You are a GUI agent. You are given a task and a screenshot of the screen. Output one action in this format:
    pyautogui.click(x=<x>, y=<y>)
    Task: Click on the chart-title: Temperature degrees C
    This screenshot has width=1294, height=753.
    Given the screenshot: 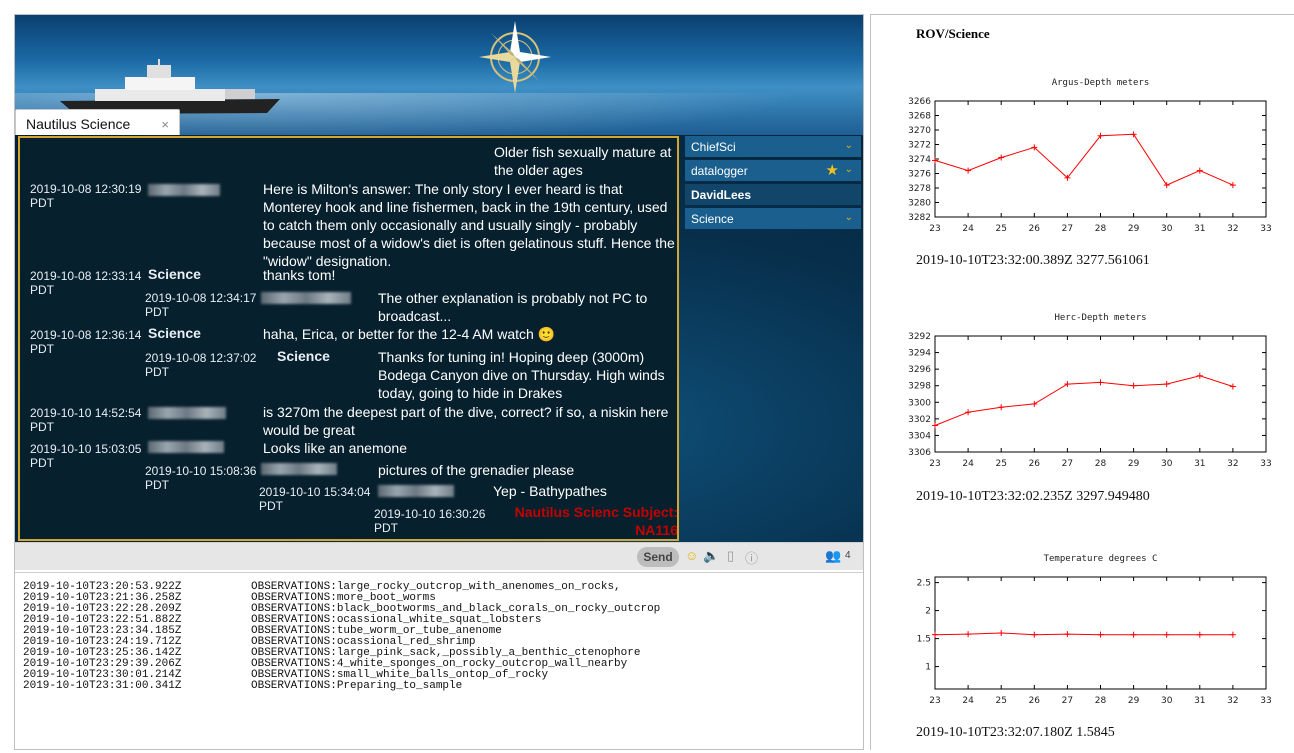 What is the action you would take?
    pyautogui.click(x=1101, y=559)
    